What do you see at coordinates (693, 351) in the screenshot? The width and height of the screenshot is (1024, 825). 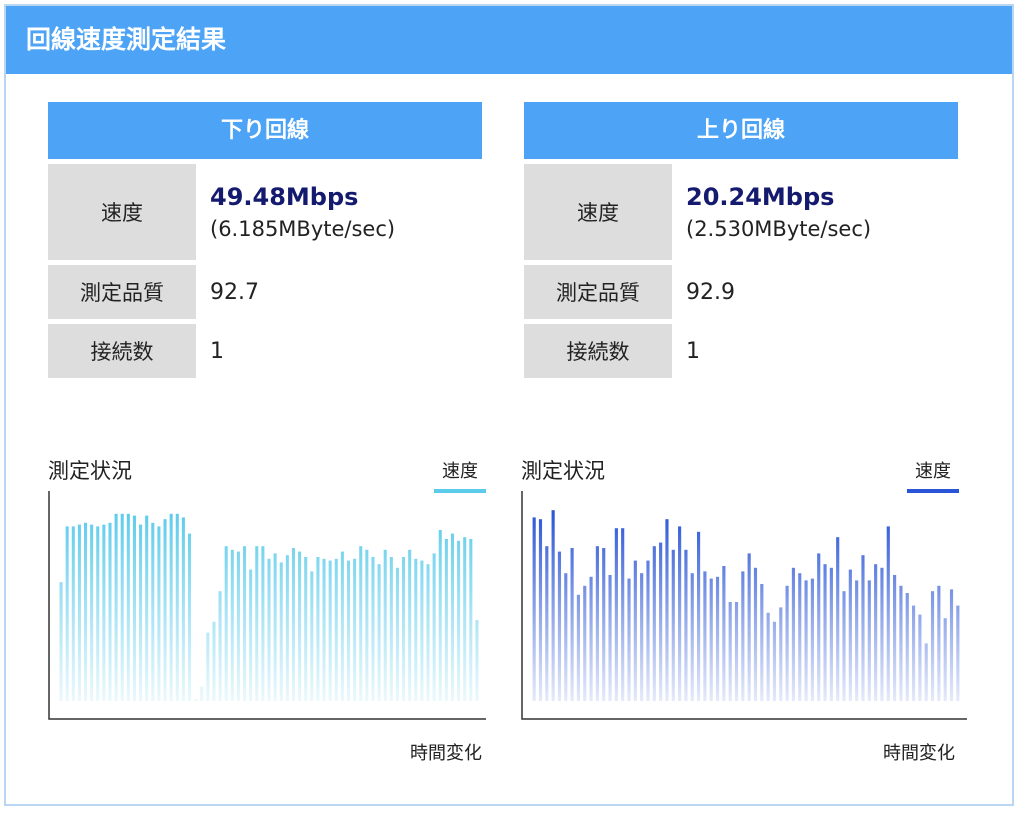 I see `upload-connections-value: 1` at bounding box center [693, 351].